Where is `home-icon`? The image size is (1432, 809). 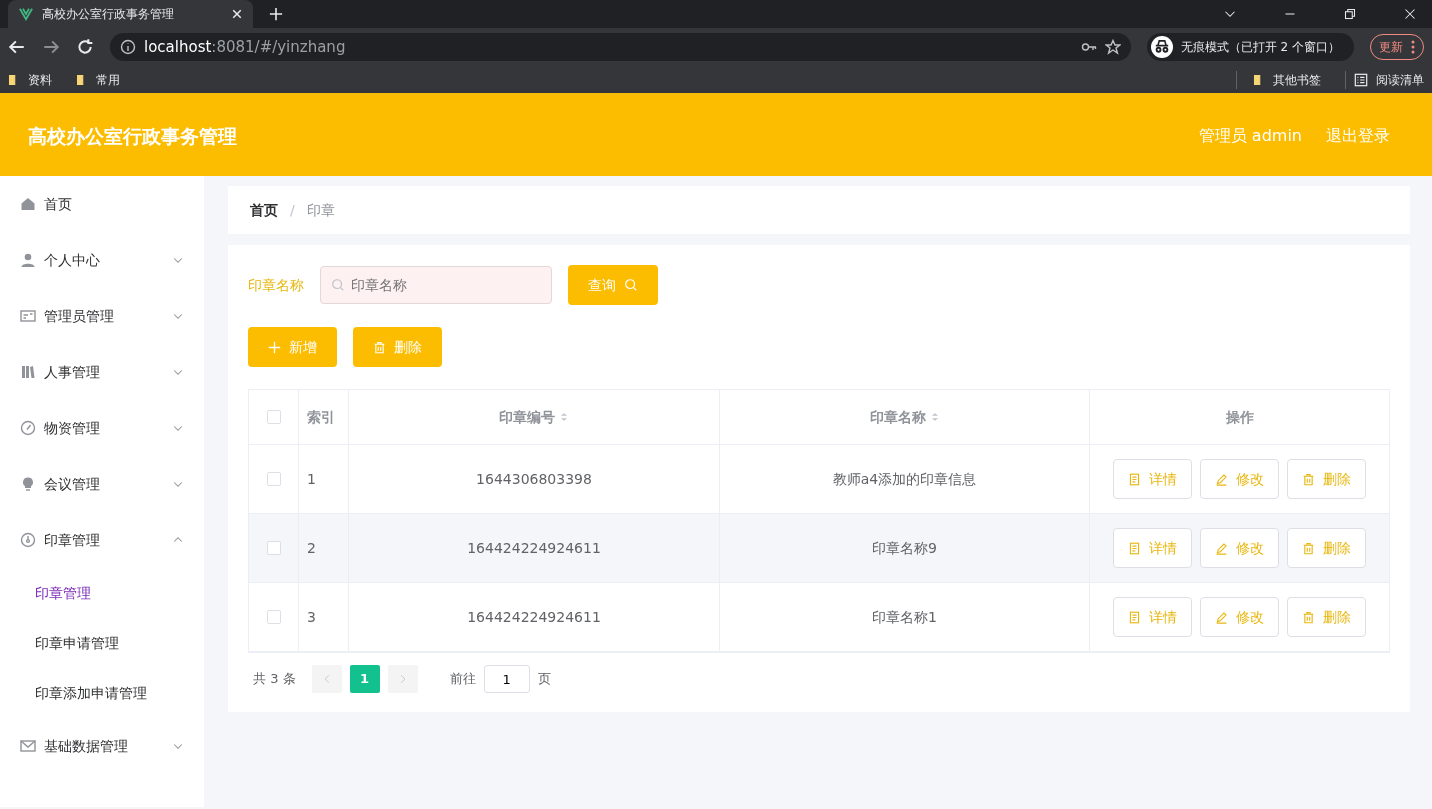 home-icon is located at coordinates (28, 204).